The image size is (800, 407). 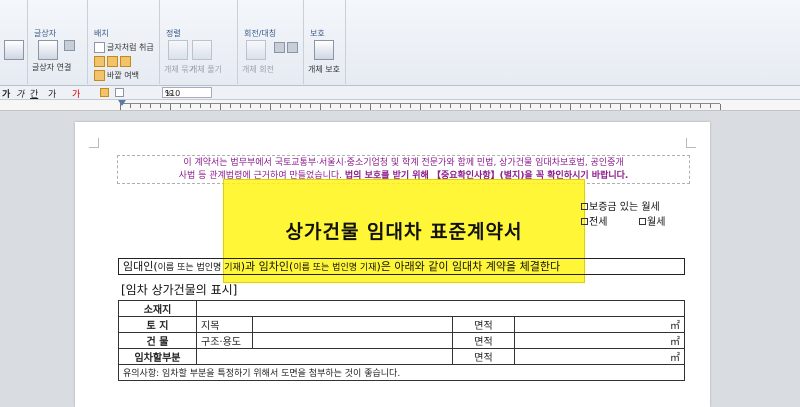 What do you see at coordinates (34, 93) in the screenshot?
I see `underline-button: 간` at bounding box center [34, 93].